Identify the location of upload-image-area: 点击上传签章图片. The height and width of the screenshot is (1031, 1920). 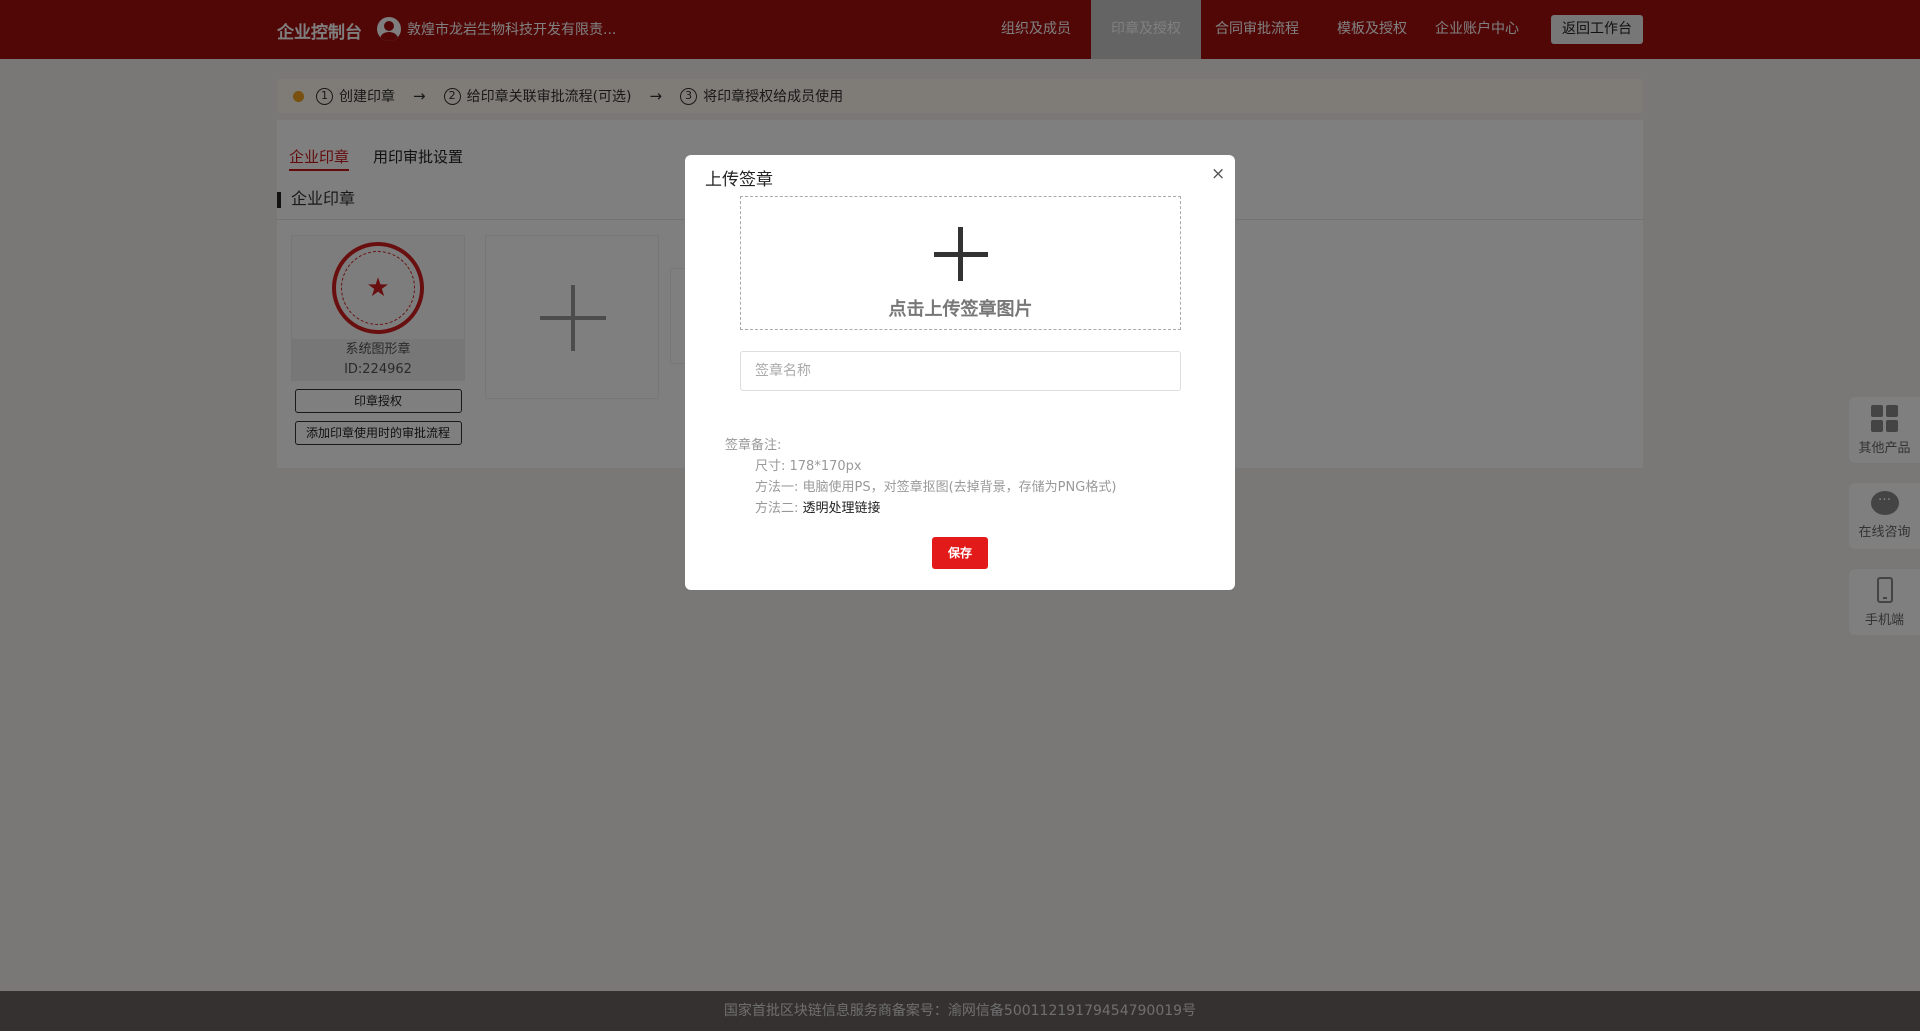
(960, 263).